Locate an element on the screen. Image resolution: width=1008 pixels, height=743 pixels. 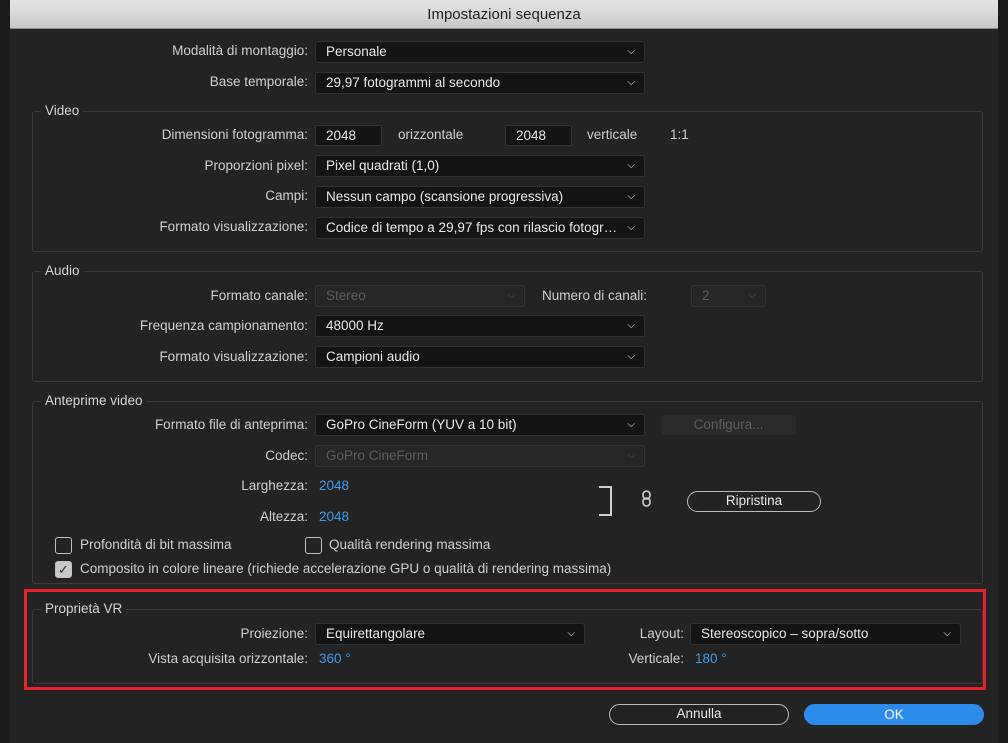
layout-dropdown: Stereoscopico – sopra/sotto ⌵ is located at coordinates (825, 634).